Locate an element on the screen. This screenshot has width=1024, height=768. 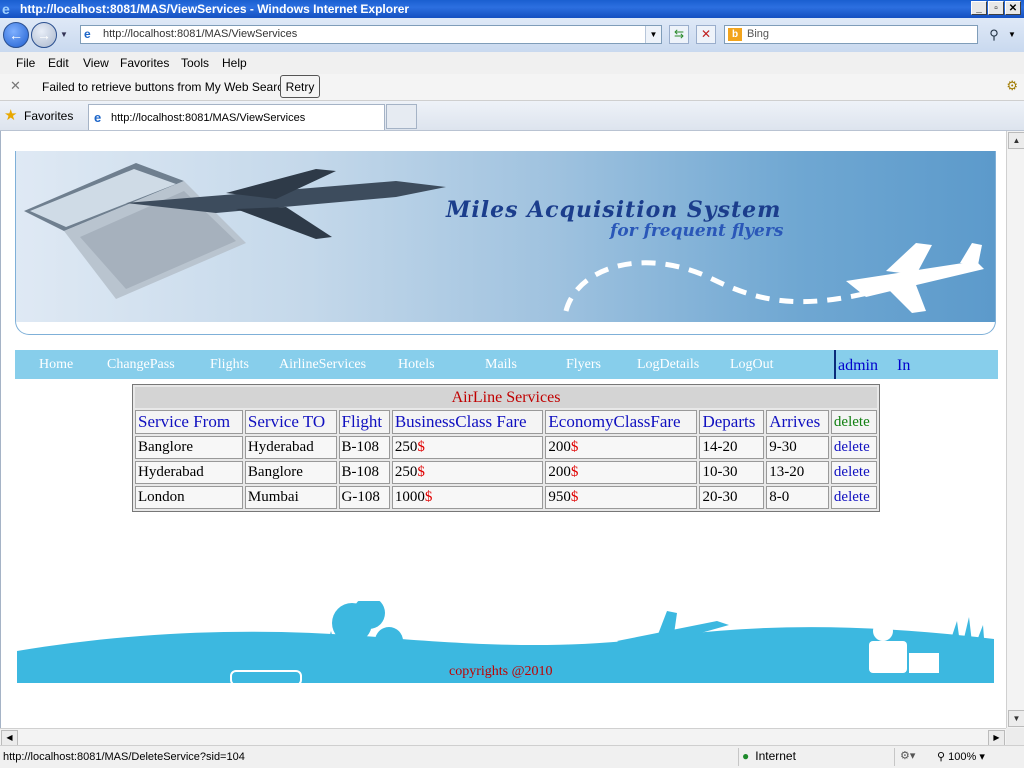
cell-flight: B-108 is located at coordinates (364, 472).